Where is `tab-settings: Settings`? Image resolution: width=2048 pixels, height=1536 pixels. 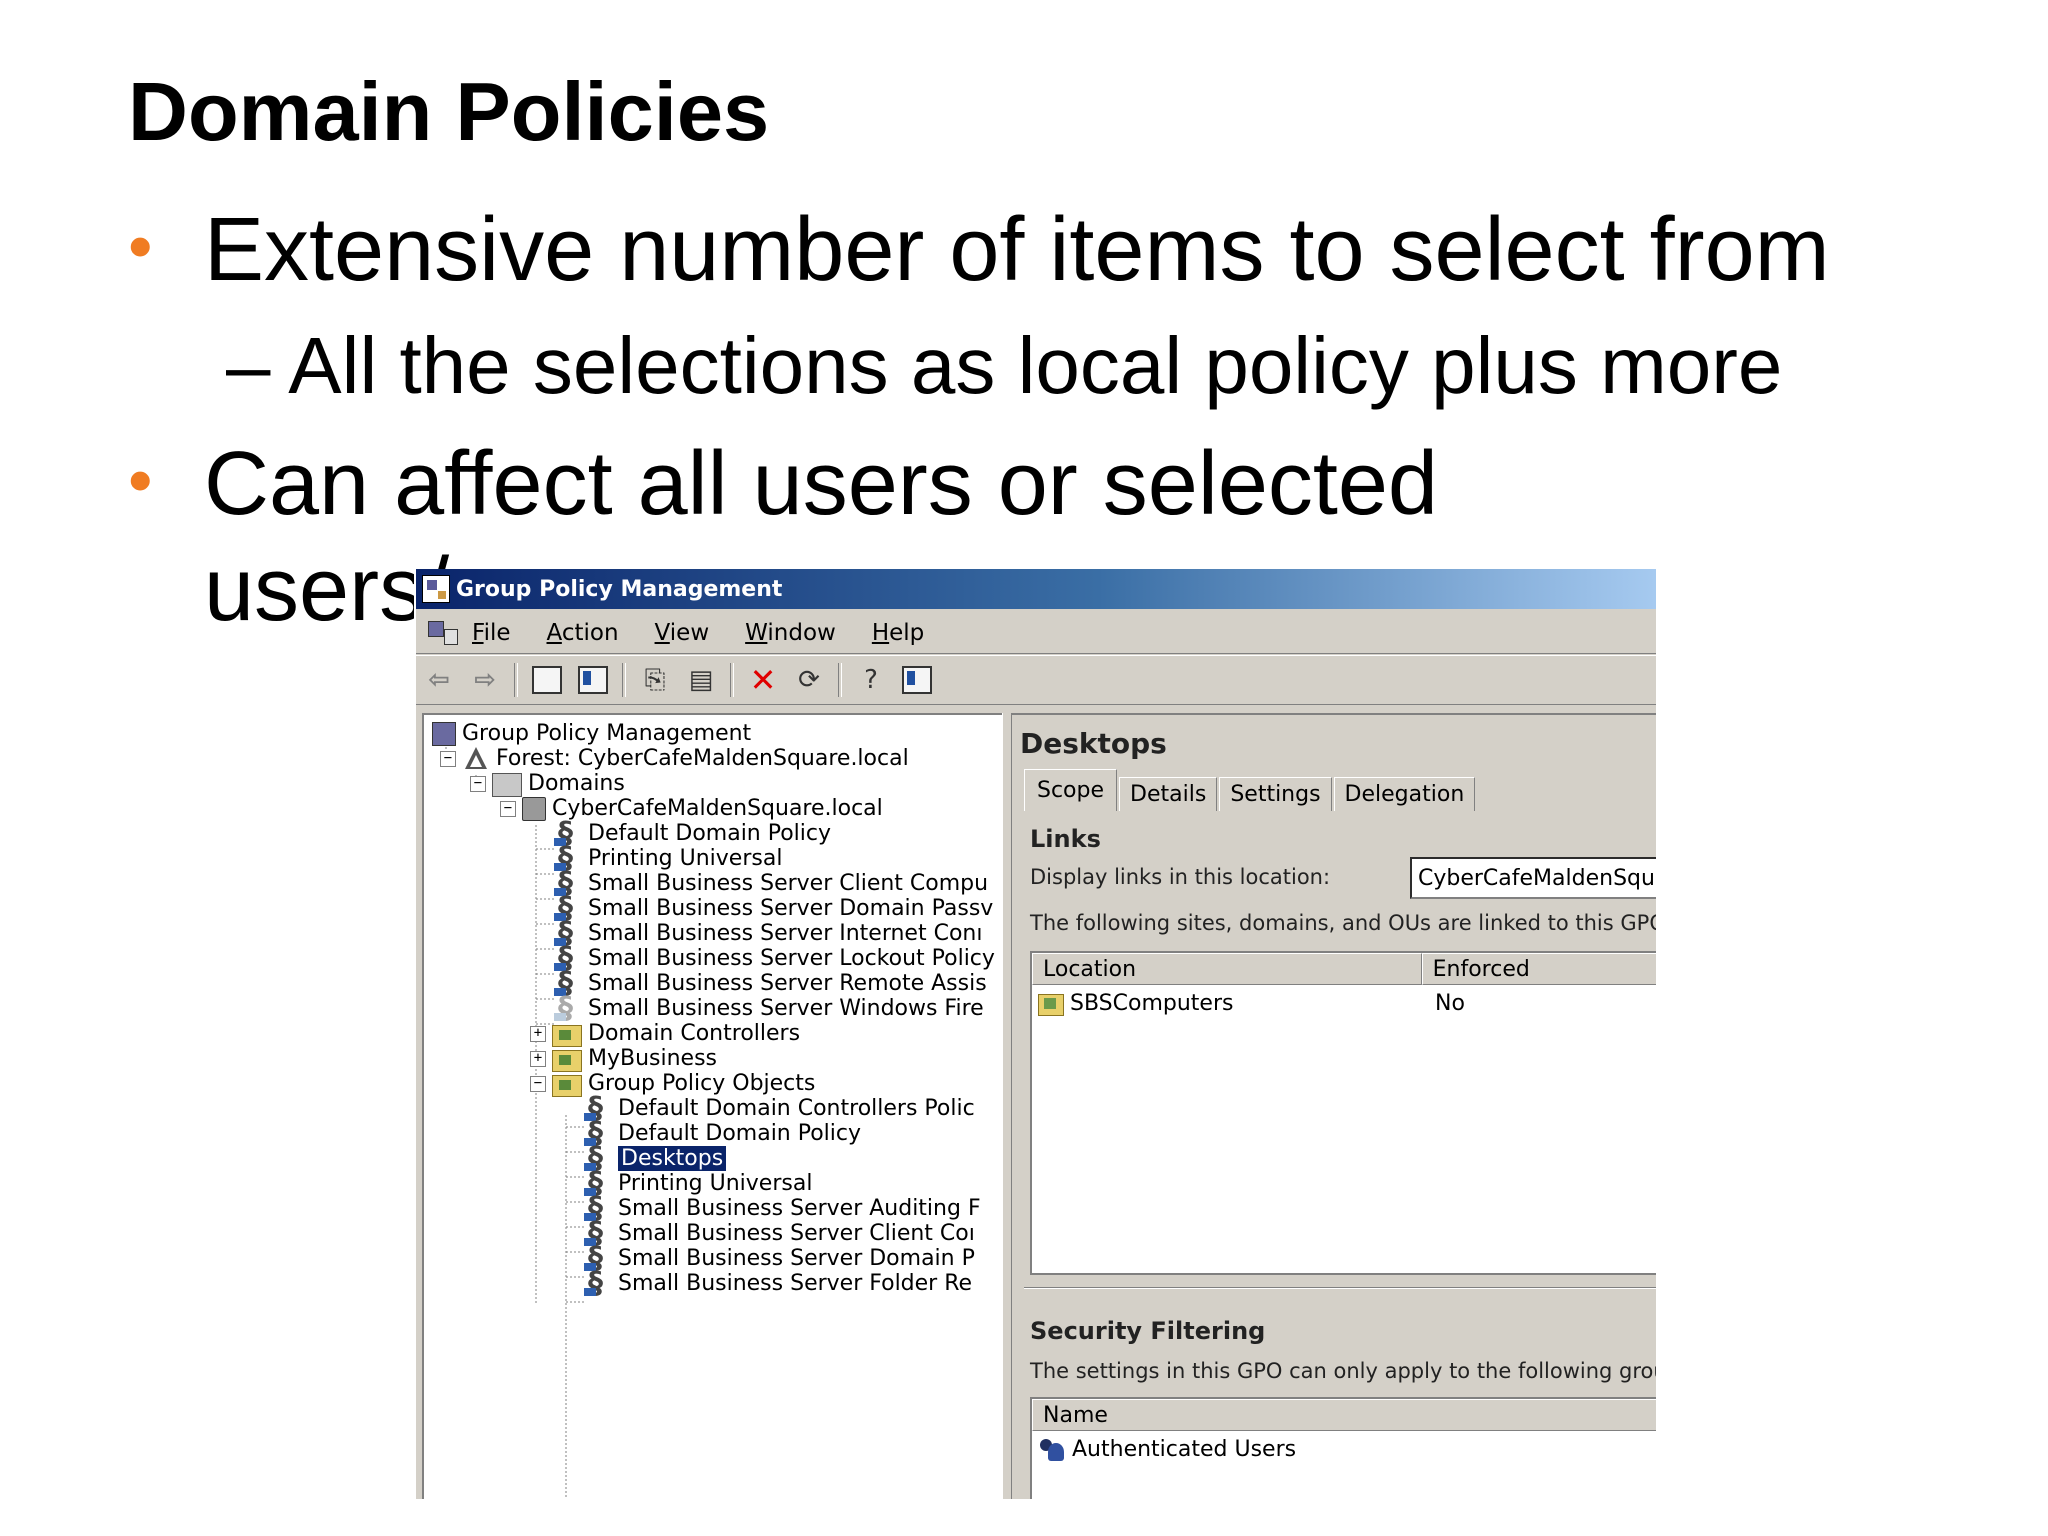
tab-settings: Settings is located at coordinates (1275, 794).